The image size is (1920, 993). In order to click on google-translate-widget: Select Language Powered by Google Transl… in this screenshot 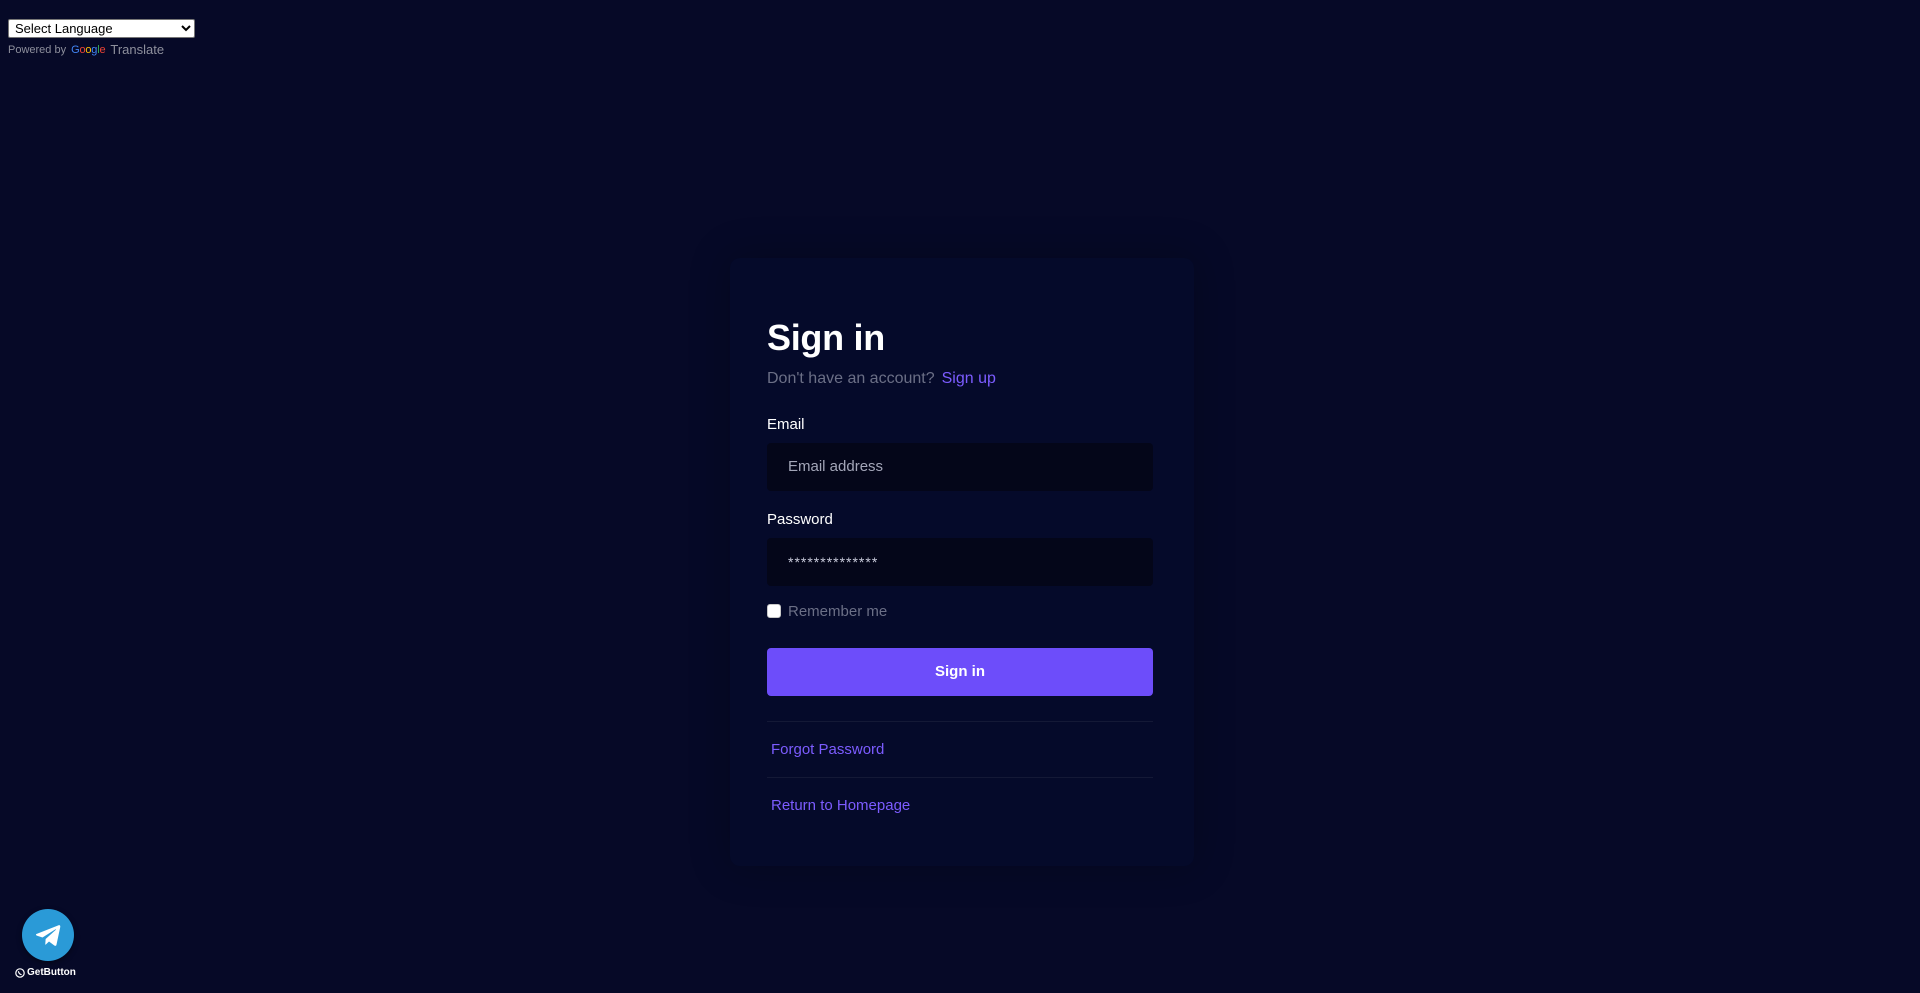, I will do `click(101, 38)`.